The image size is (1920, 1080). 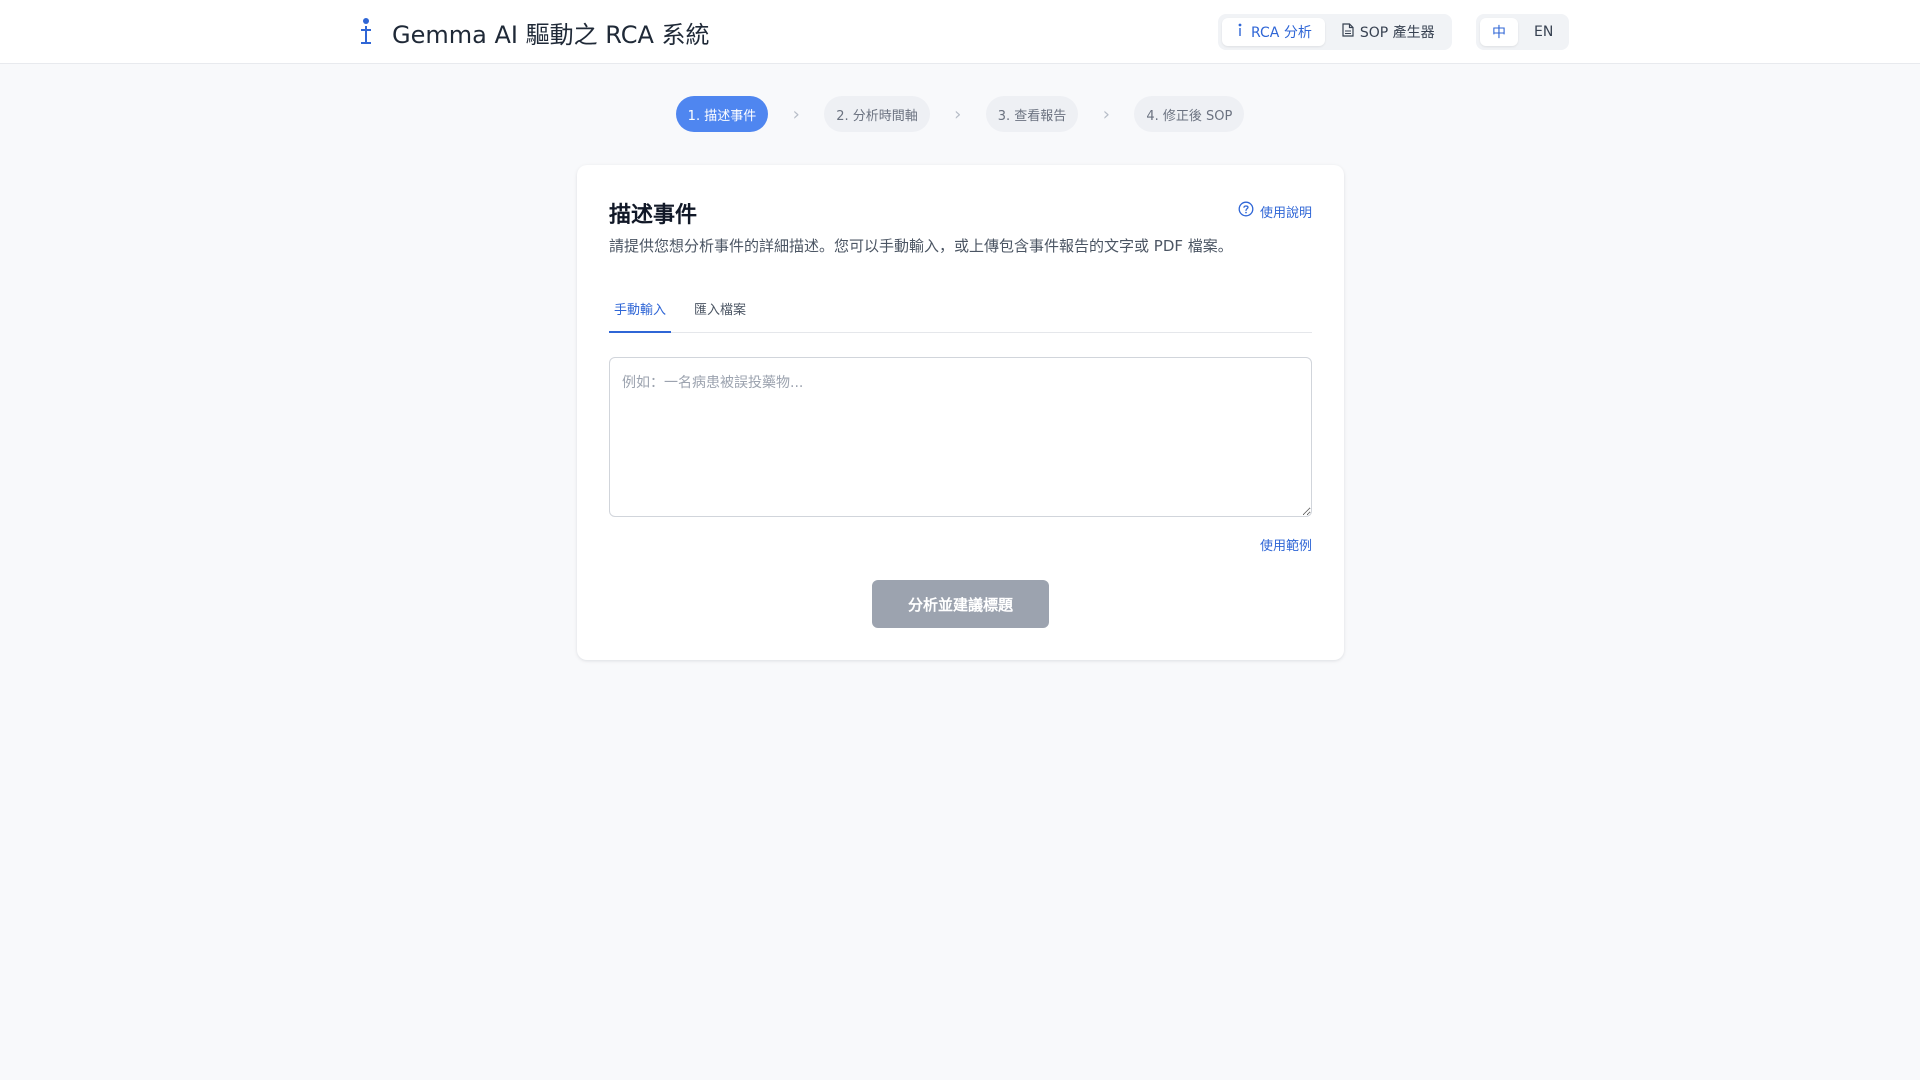 I want to click on rca-analysis-label: RCA 分析, so click(x=1281, y=33).